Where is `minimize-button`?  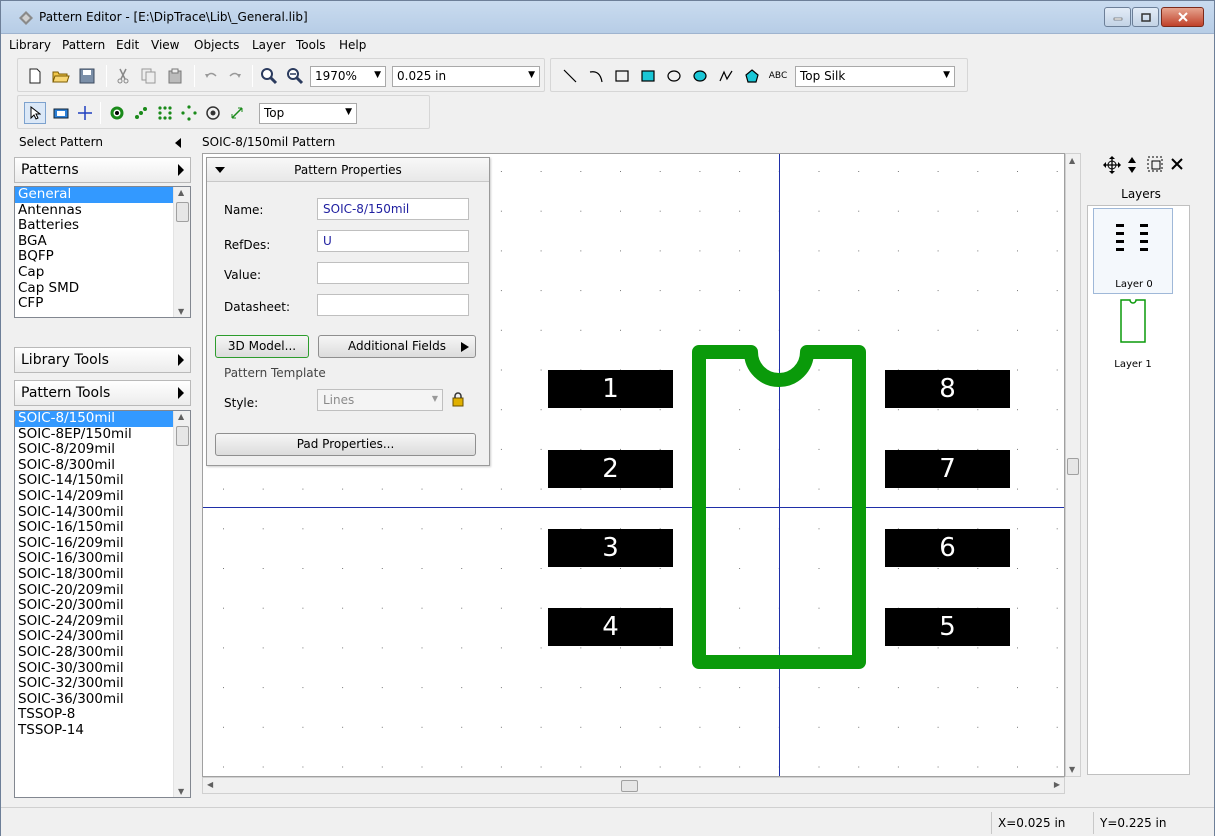
minimize-button is located at coordinates (1117, 17).